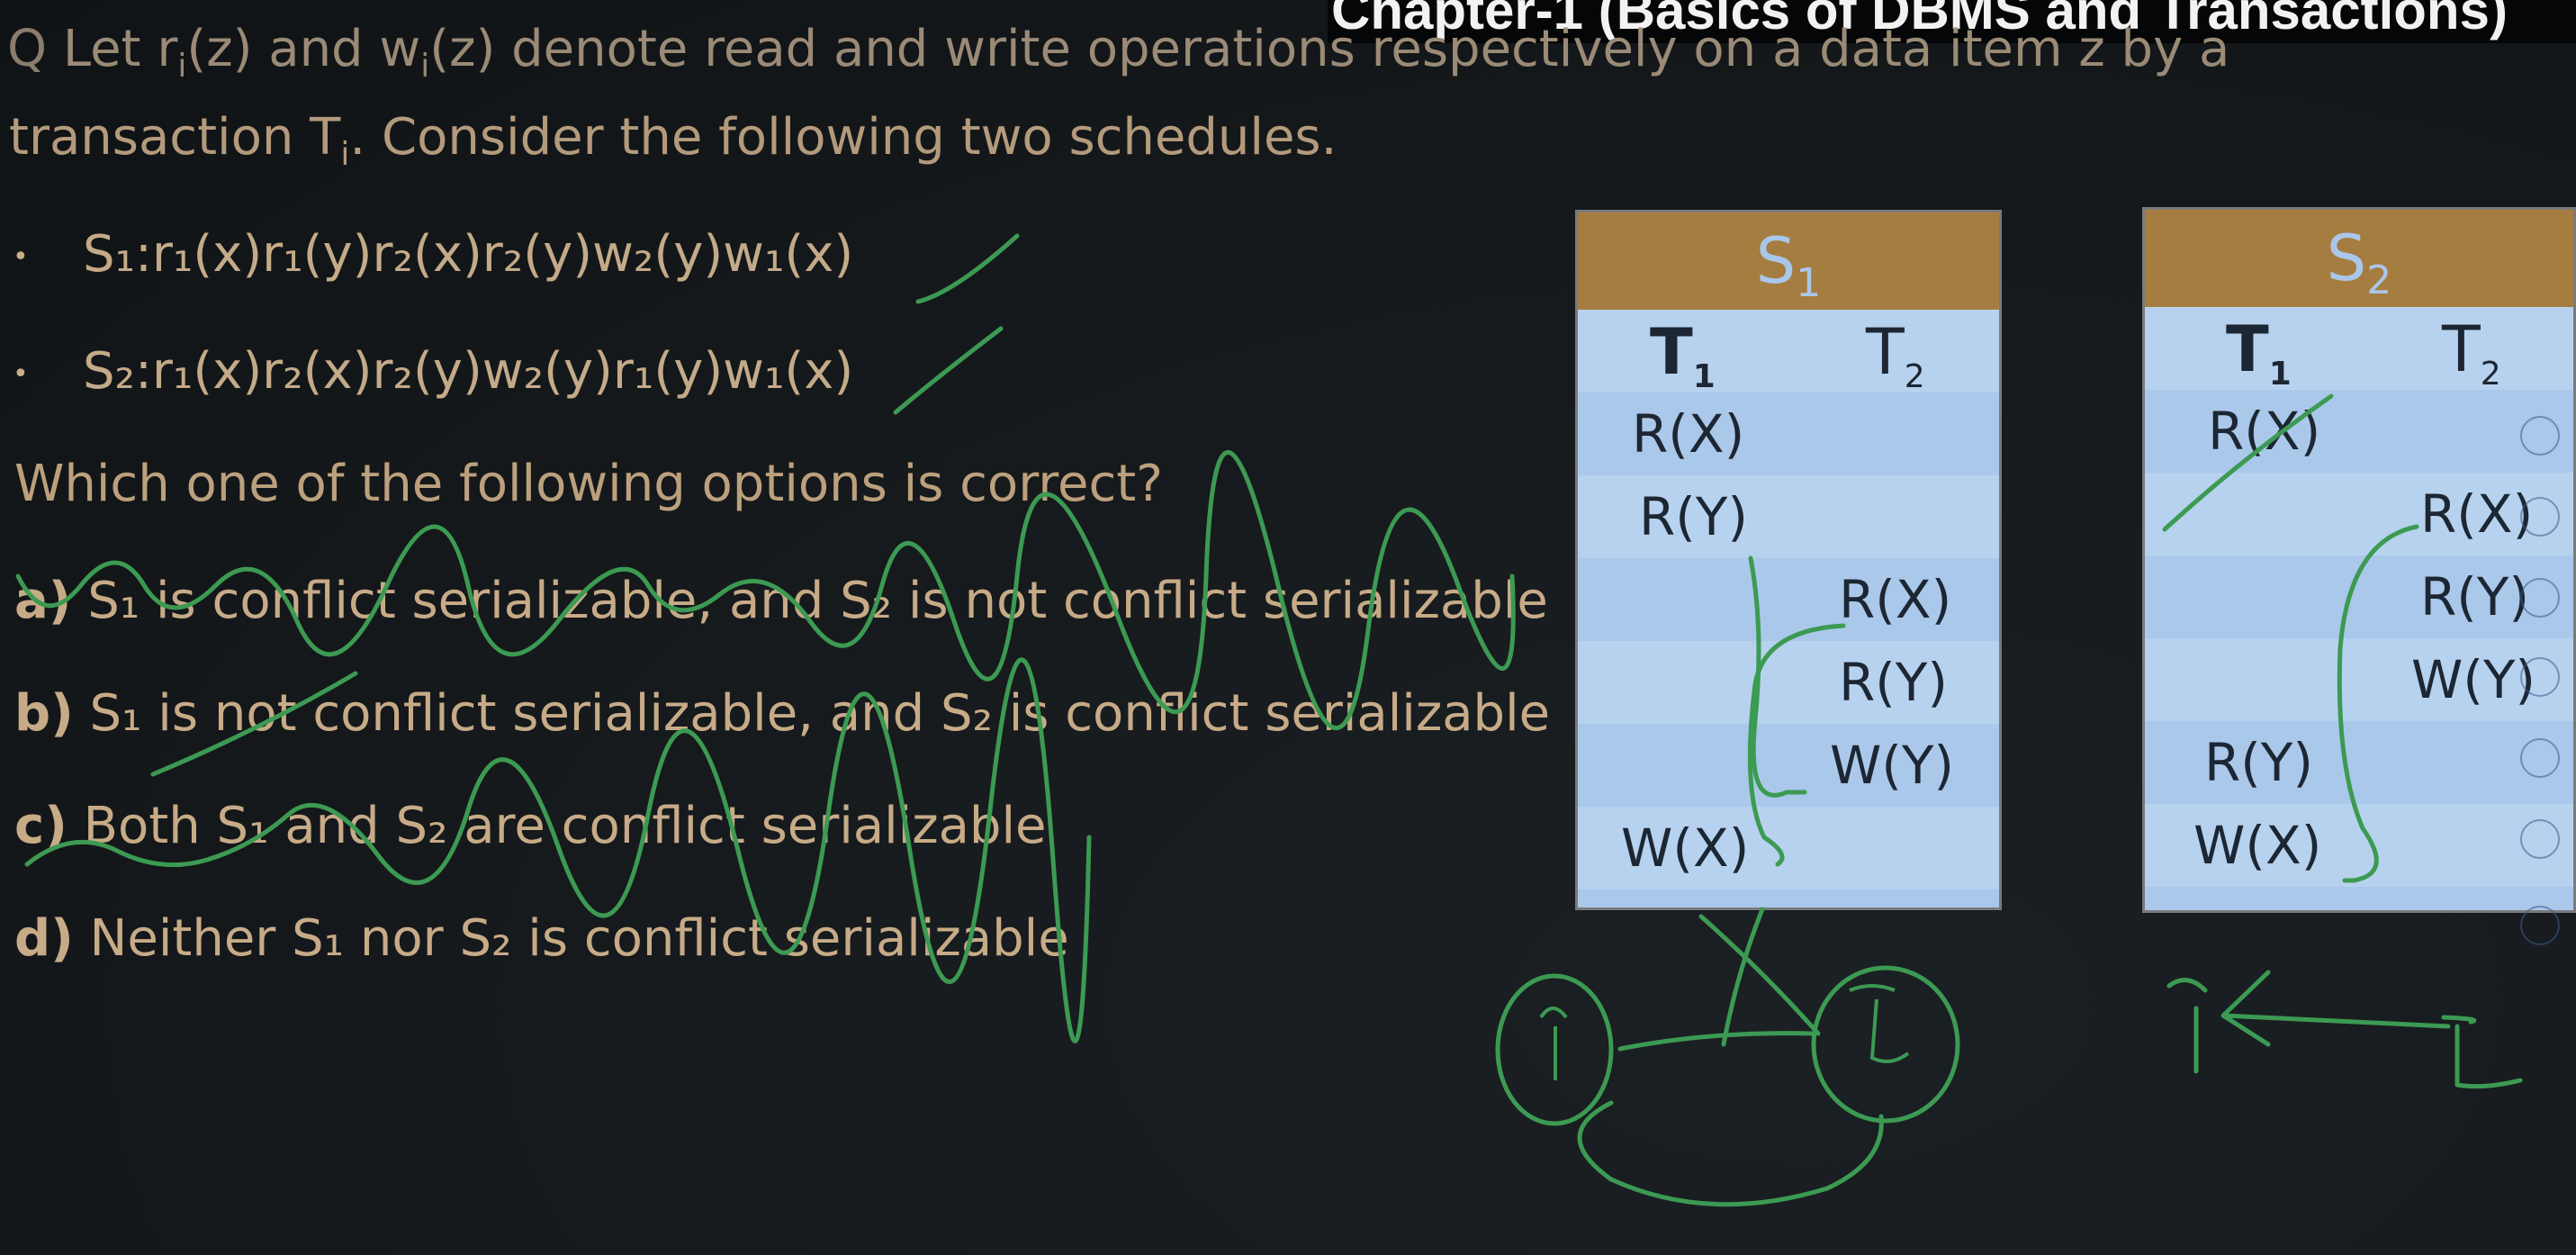 The height and width of the screenshot is (1255, 2576). What do you see at coordinates (843, 137) in the screenshot?
I see `q2-text-b: . Consider the following two schedules.` at bounding box center [843, 137].